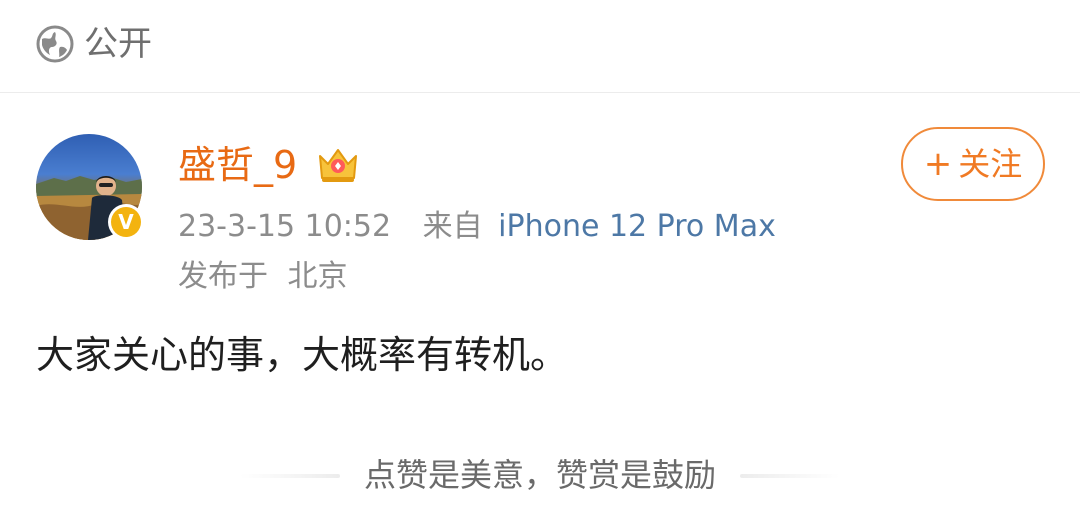  Describe the element at coordinates (990, 164) in the screenshot. I see `follow-label: 关注` at that location.